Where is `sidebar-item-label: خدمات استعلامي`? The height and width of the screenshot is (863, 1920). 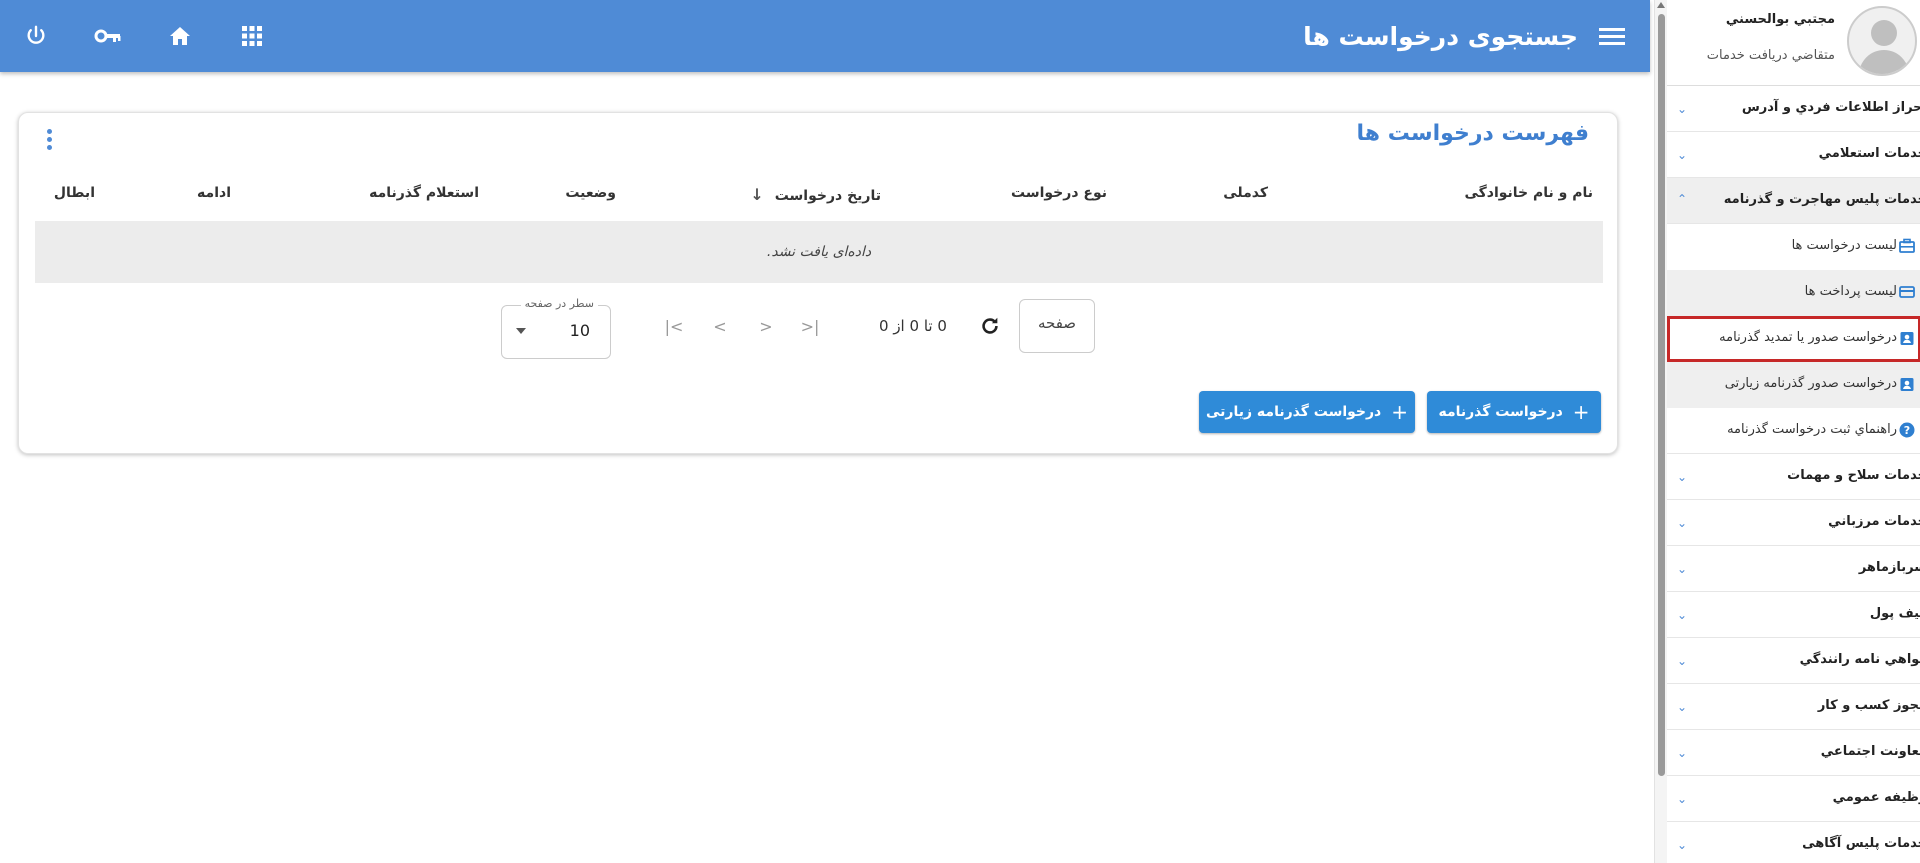 sidebar-item-label: خدمات استعلامي is located at coordinates (1869, 153).